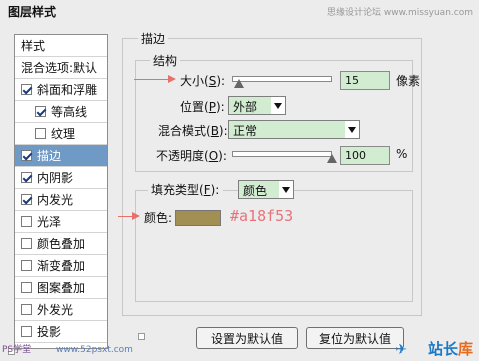 The height and width of the screenshot is (361, 479). What do you see at coordinates (365, 80) in the screenshot?
I see `size-input: 15` at bounding box center [365, 80].